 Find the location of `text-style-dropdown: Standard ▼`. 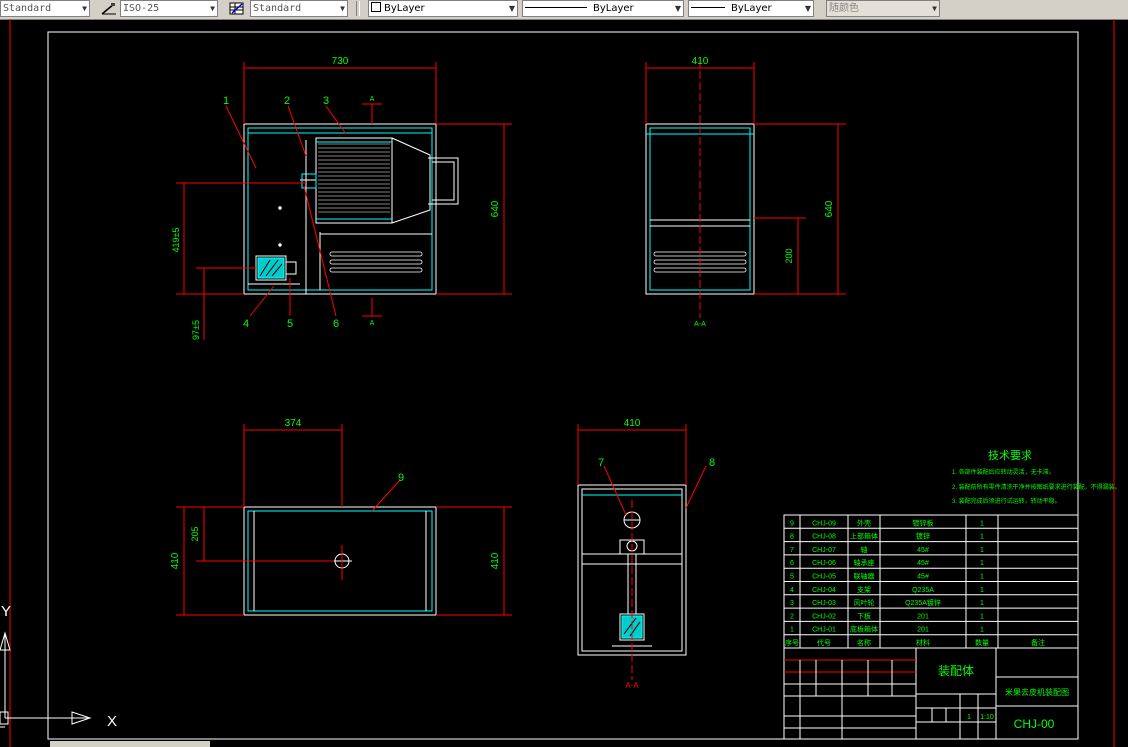

text-style-dropdown: Standard ▼ is located at coordinates (45, 8).